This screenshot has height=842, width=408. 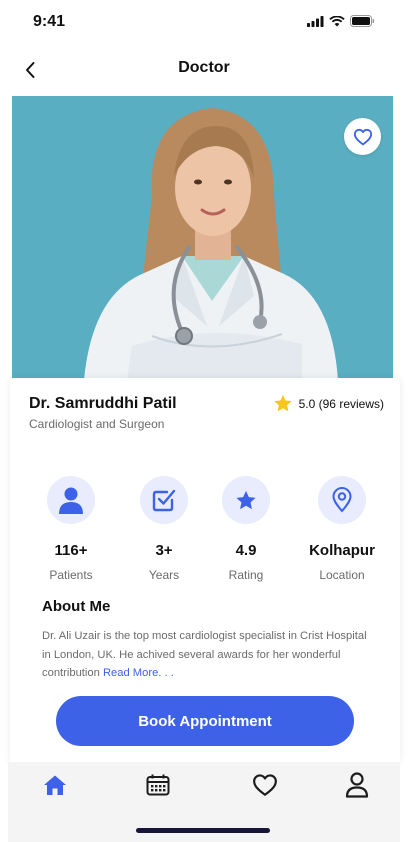 What do you see at coordinates (246, 550) in the screenshot?
I see `stat-value: 4.9` at bounding box center [246, 550].